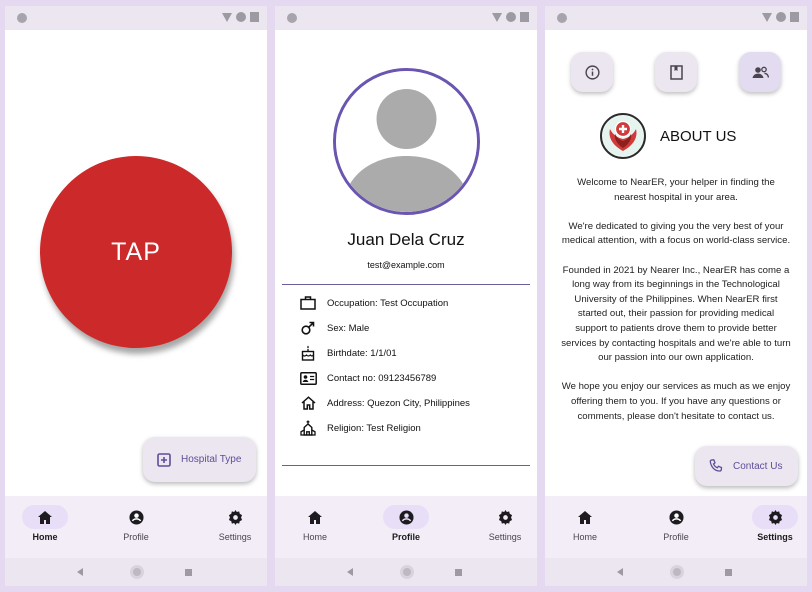 This screenshot has height=592, width=812. I want to click on book-button, so click(676, 72).